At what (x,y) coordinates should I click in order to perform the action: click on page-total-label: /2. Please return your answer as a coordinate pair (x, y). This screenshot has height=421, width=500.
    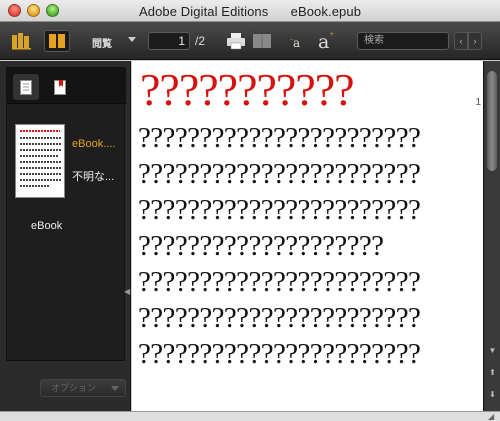
    Looking at the image, I should click on (200, 41).